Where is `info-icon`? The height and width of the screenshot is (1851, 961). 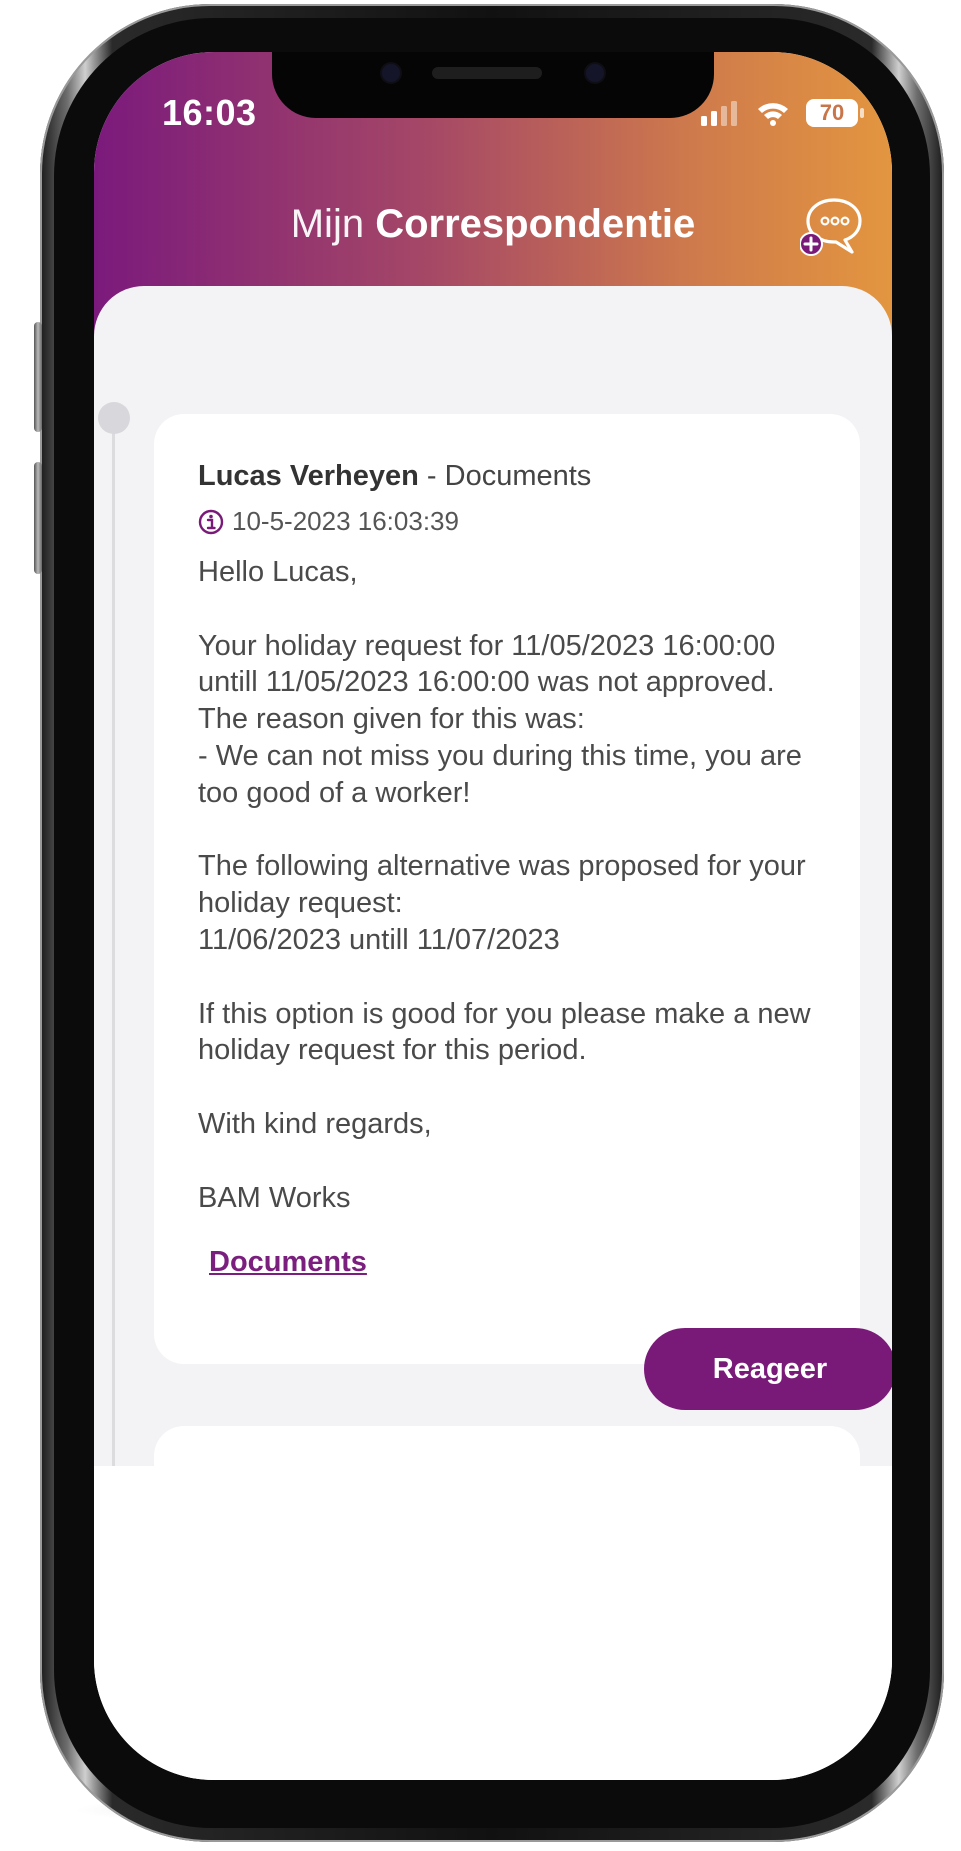 info-icon is located at coordinates (211, 521).